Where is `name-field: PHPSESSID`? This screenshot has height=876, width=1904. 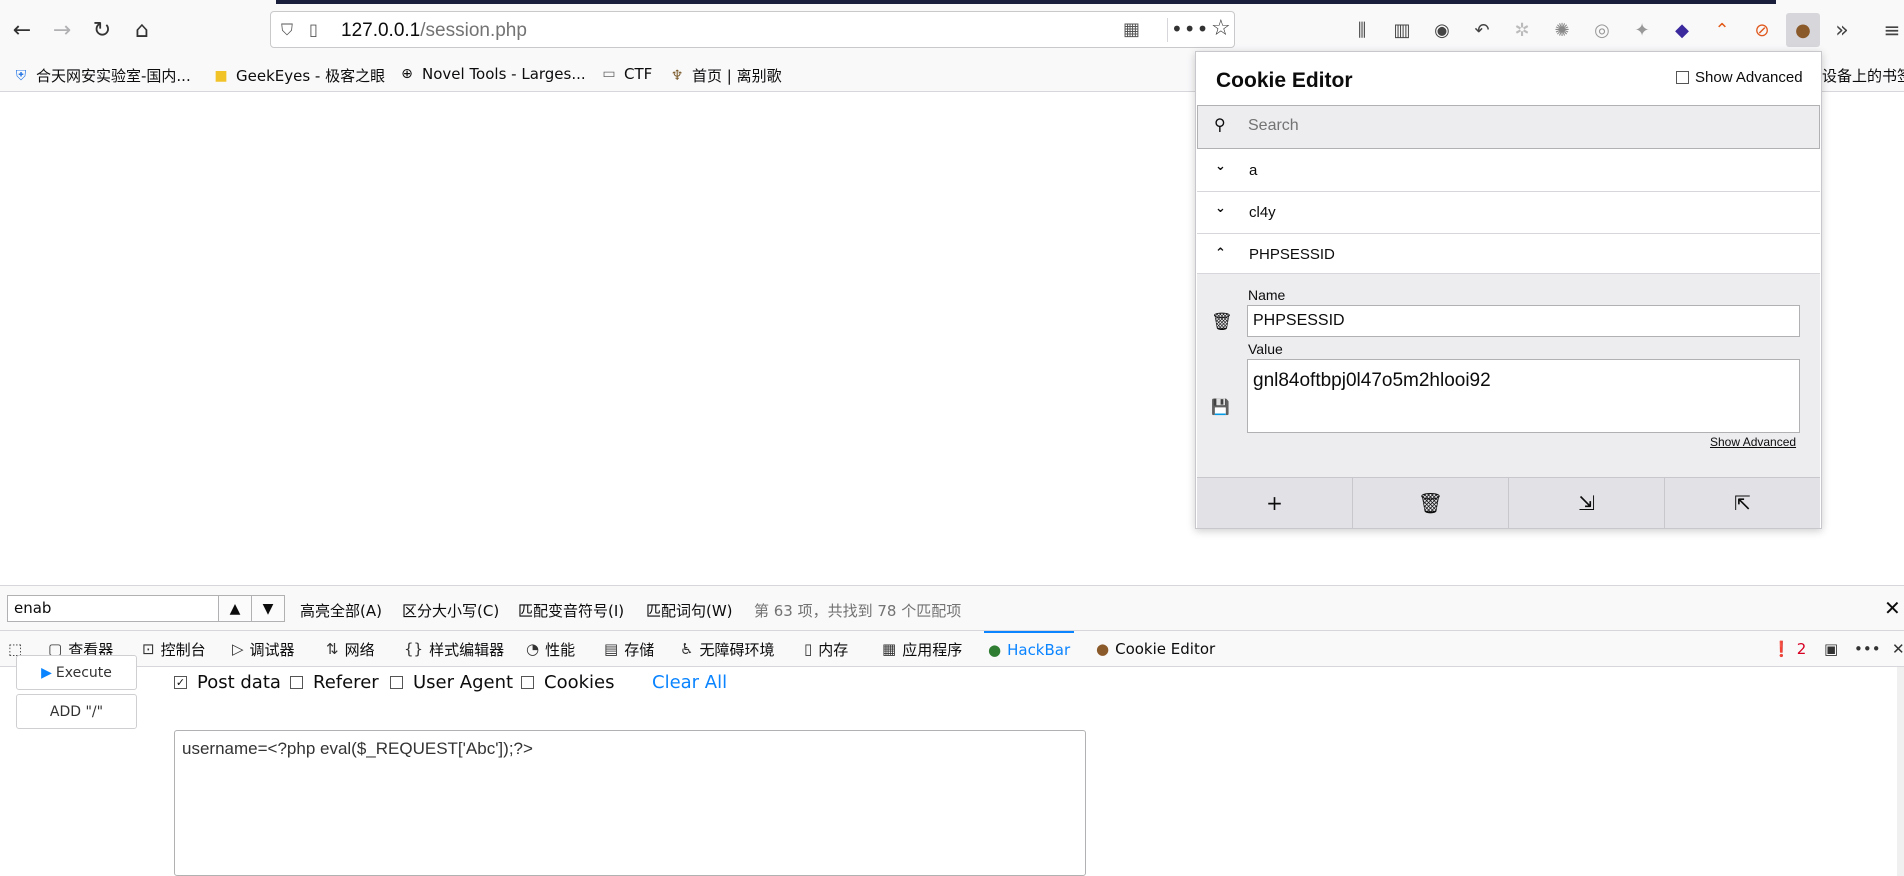
name-field: PHPSESSID is located at coordinates (1523, 321).